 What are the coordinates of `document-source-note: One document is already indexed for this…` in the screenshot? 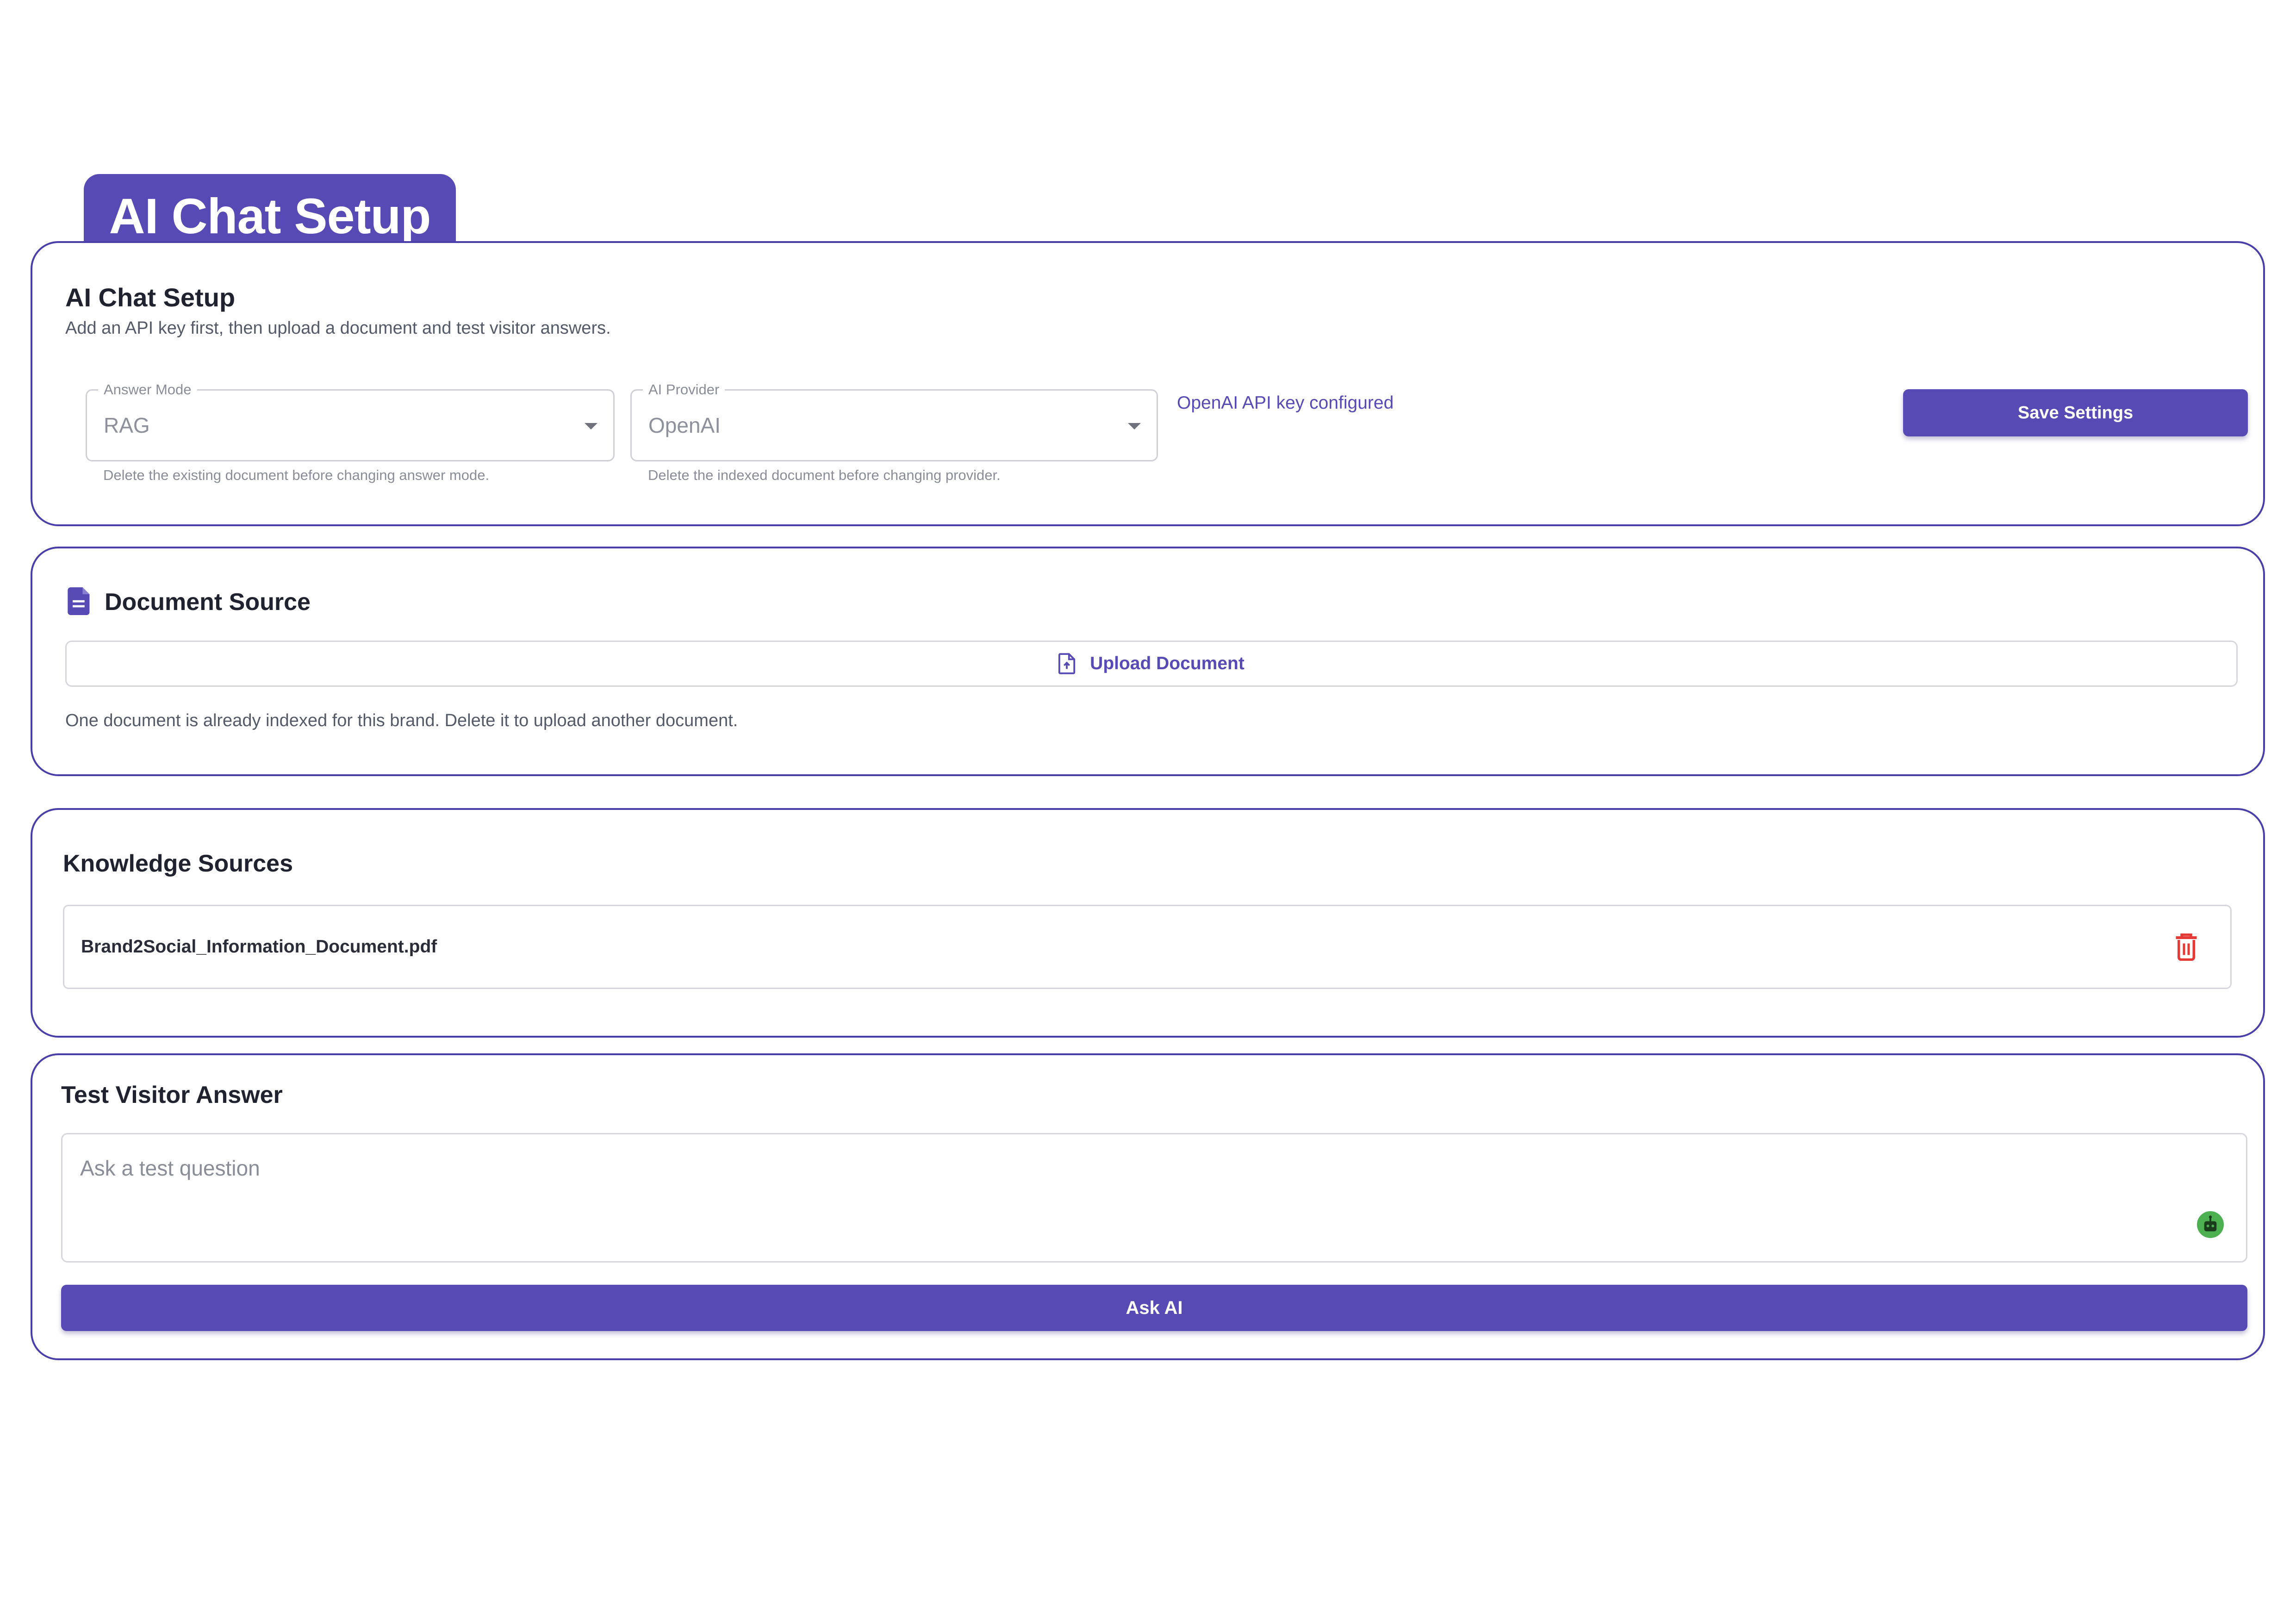 It's located at (401, 720).